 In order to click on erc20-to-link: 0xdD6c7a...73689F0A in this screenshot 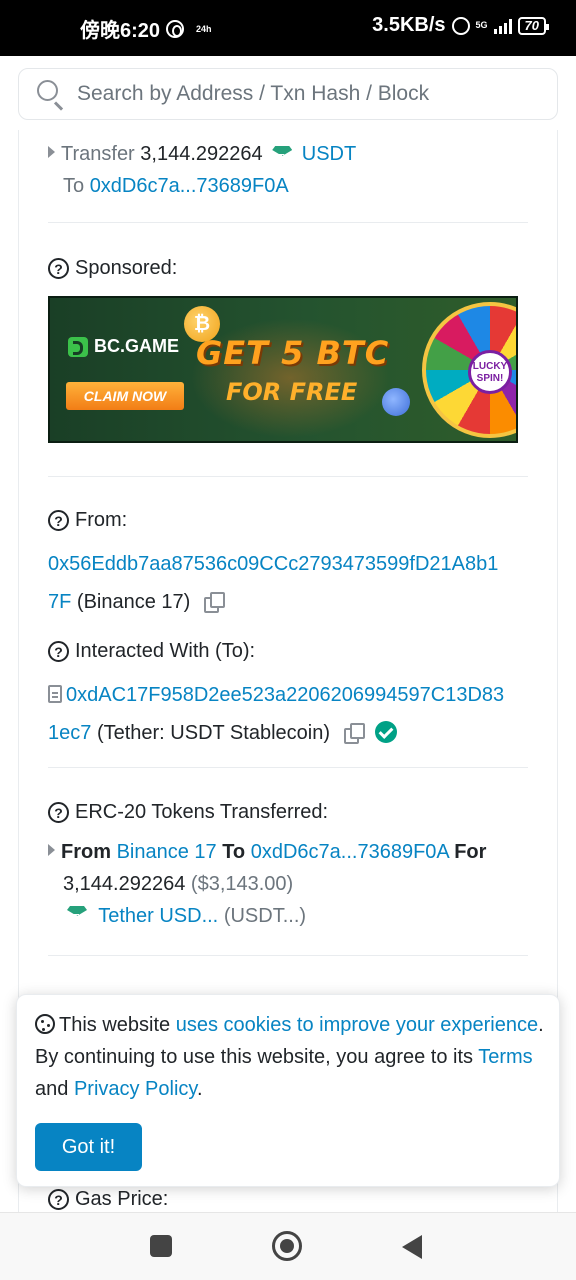, I will do `click(350, 852)`.